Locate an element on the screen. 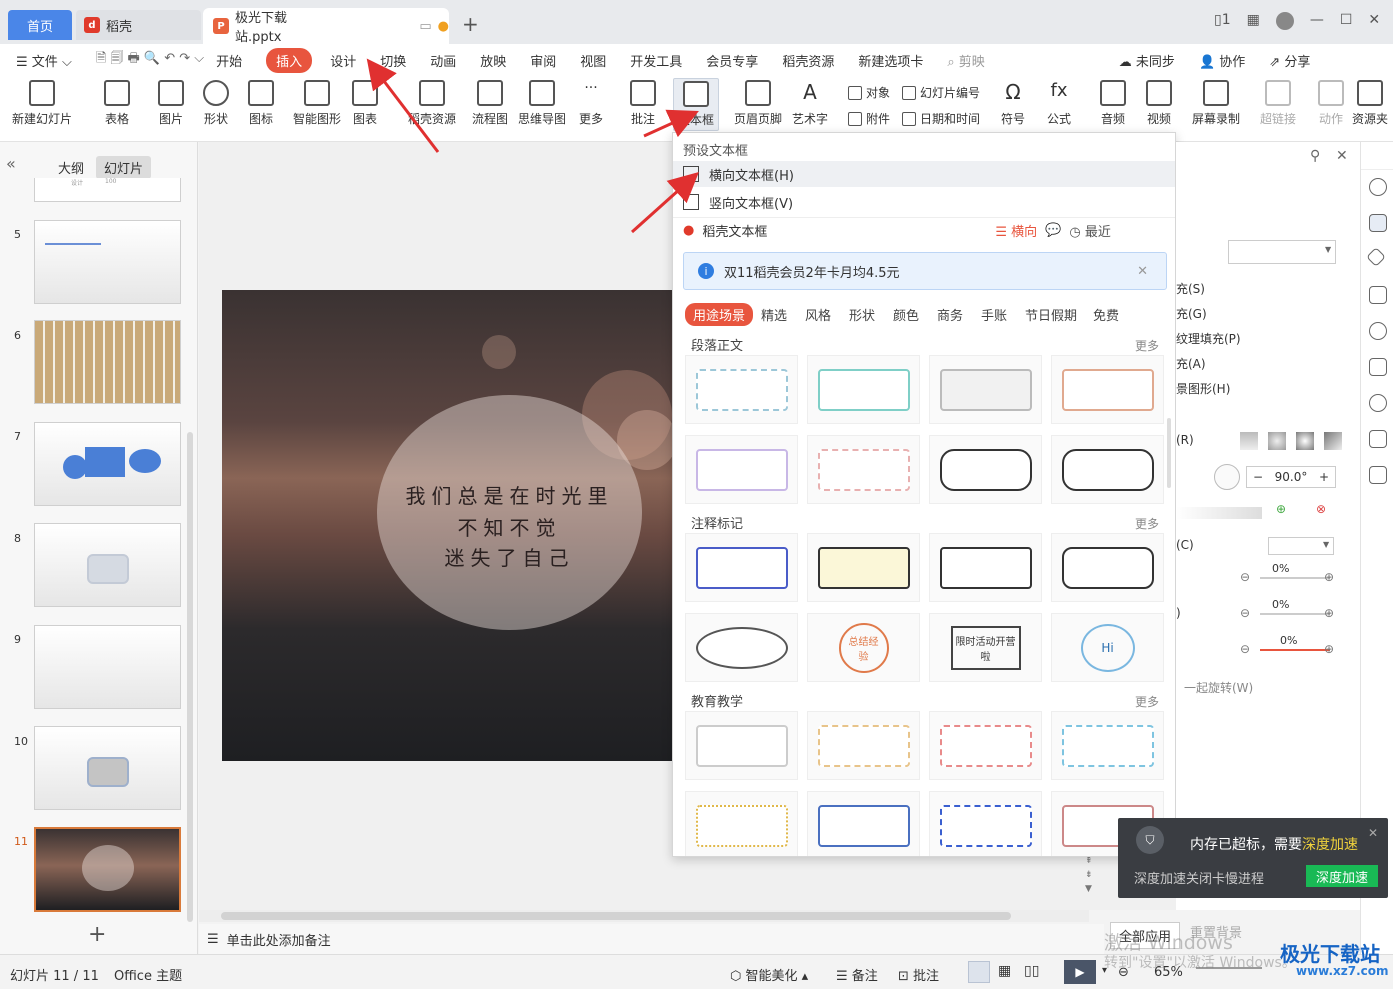  mindmap-button: 思维导图 is located at coordinates (542, 103).